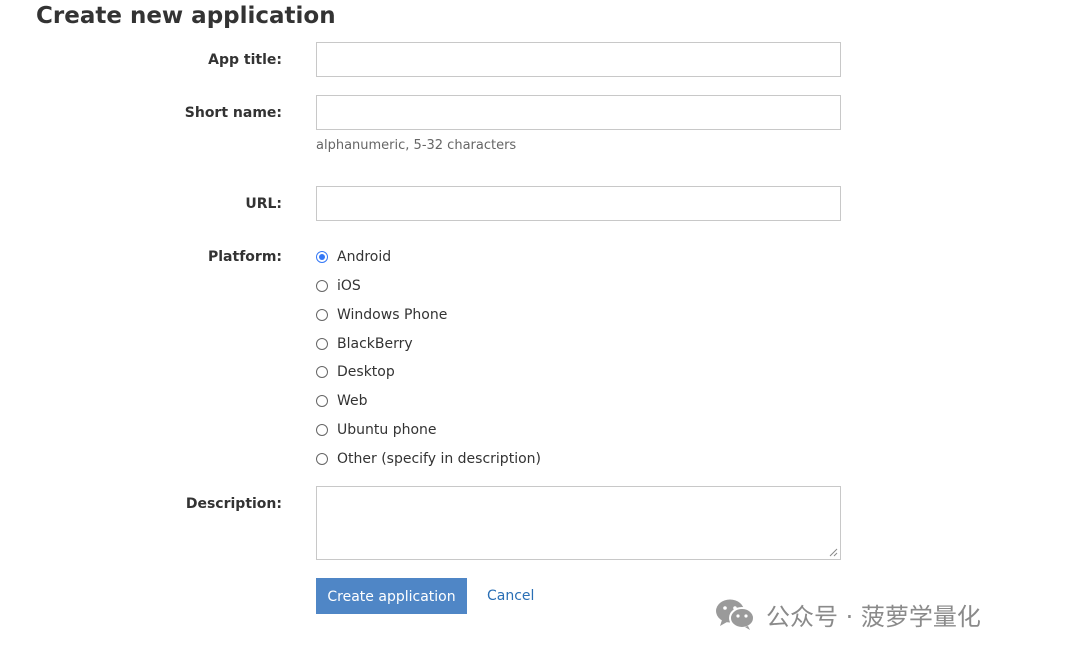  What do you see at coordinates (364, 257) in the screenshot?
I see `platform-option-label: Android` at bounding box center [364, 257].